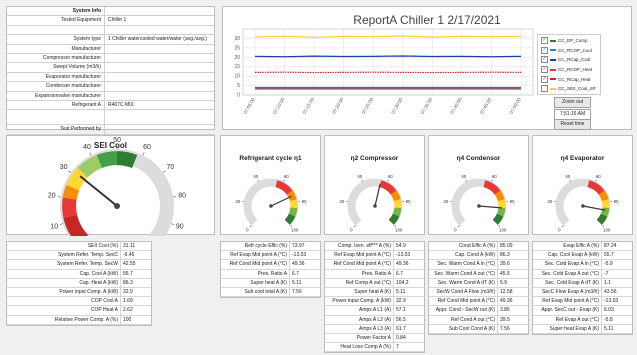  What do you see at coordinates (54, 226) in the screenshot?
I see `gauge-tick-label: 10` at bounding box center [54, 226].